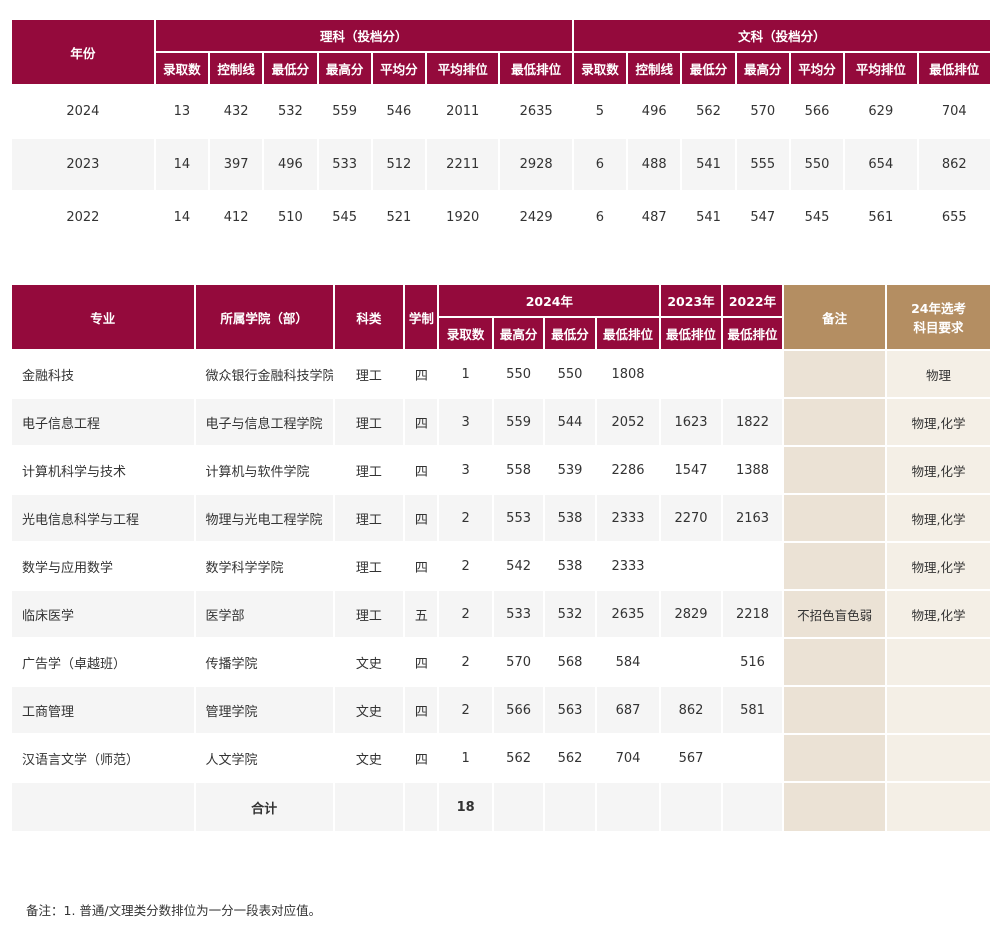 Image resolution: width=1005 pixels, height=933 pixels. What do you see at coordinates (691, 614) in the screenshot?
I see `min-rank-2023-cell: 2829` at bounding box center [691, 614].